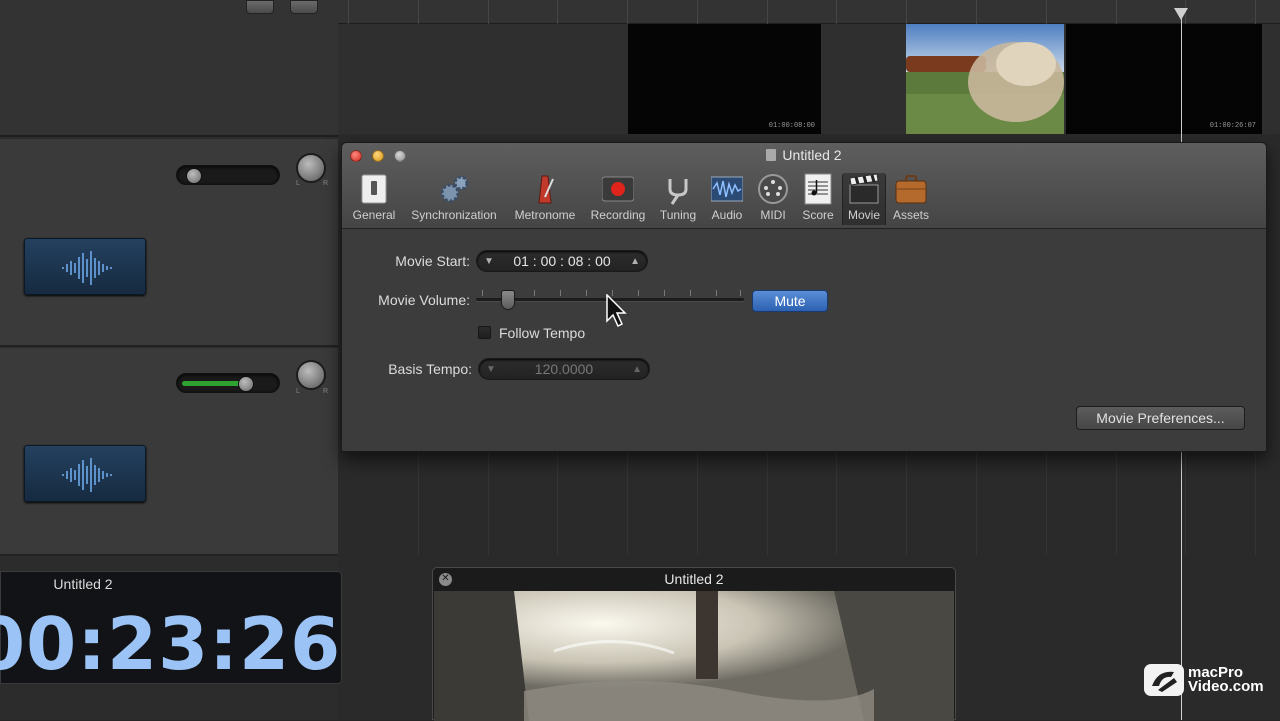 This screenshot has width=1280, height=721. Describe the element at coordinates (83, 584) in the screenshot. I see `lcd-project-title: Untitled 2` at that location.